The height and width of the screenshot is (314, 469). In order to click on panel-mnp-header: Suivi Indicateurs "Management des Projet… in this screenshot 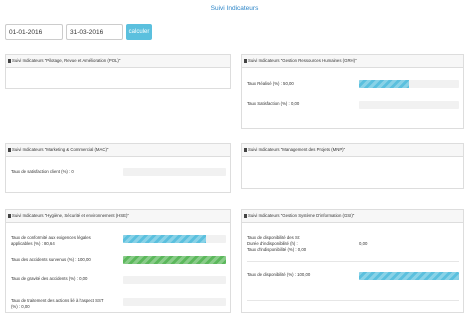, I will do `click(352, 150)`.